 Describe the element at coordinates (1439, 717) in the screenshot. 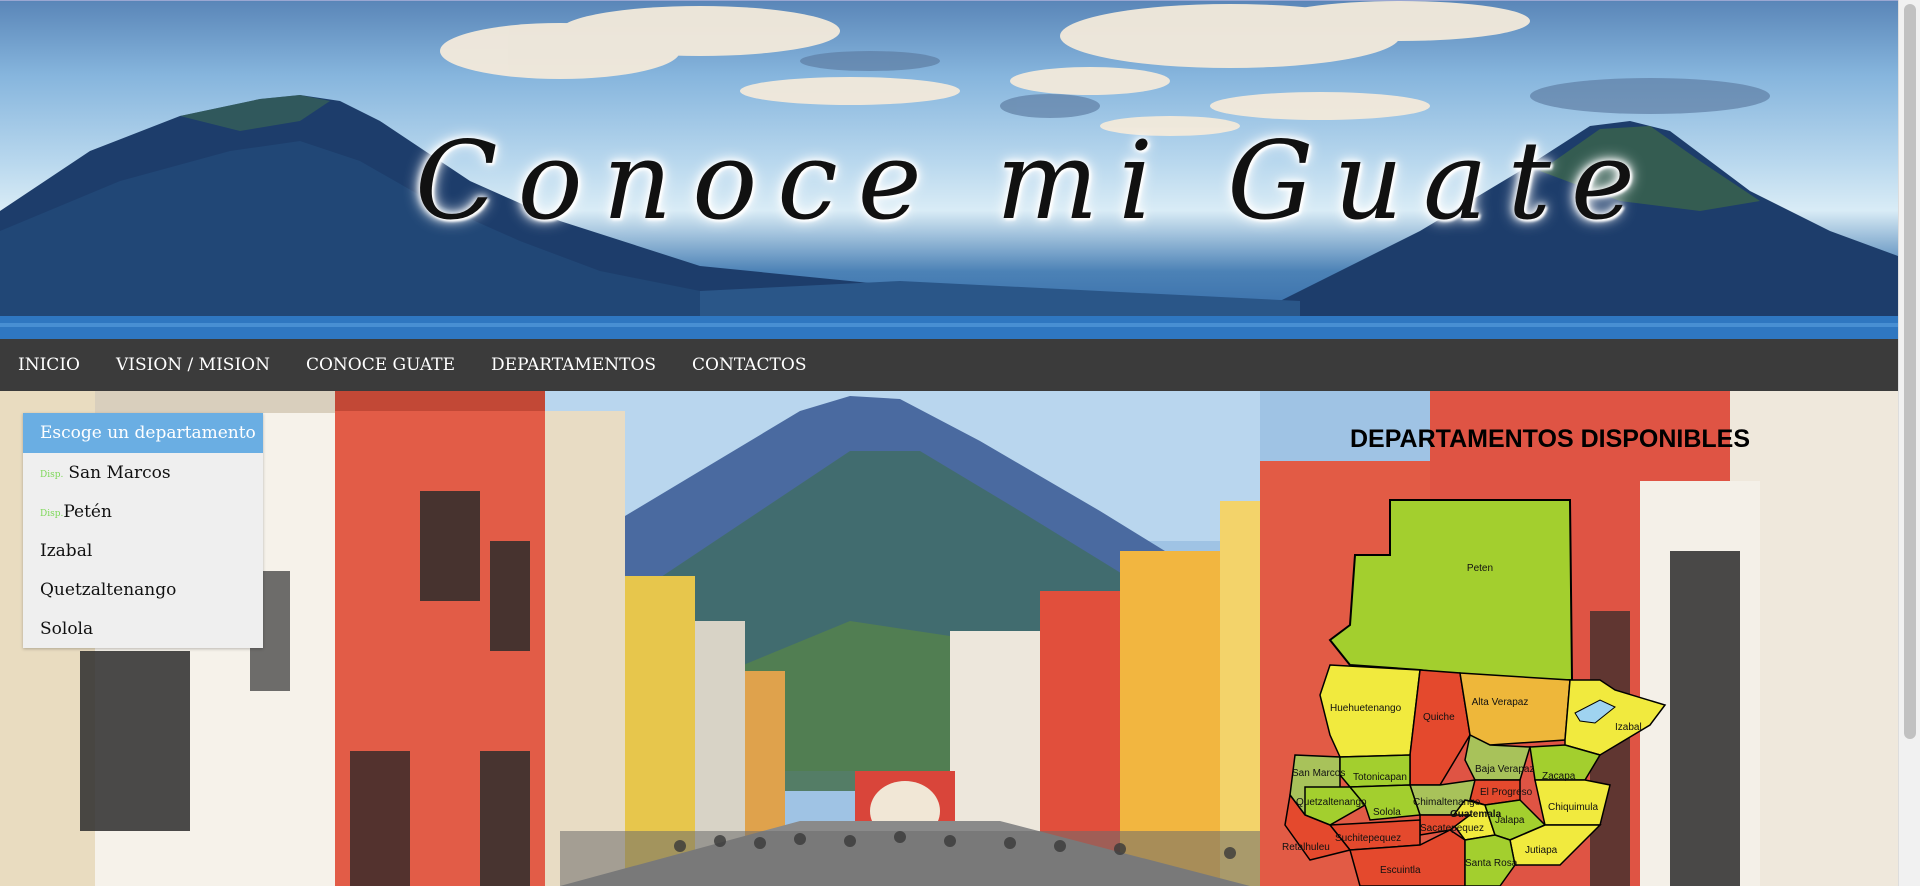

I see `map-label: Quiche` at that location.